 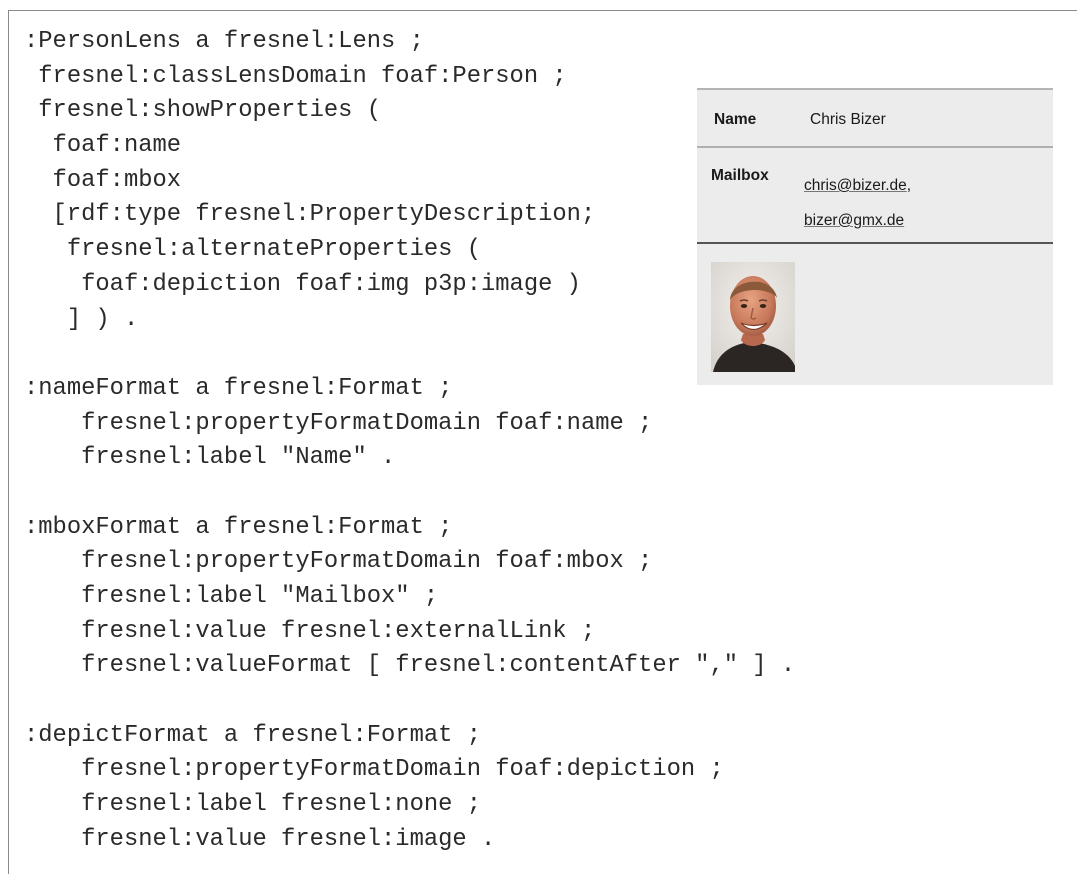 What do you see at coordinates (103, 180) in the screenshot?
I see `code-line: foaf:mbox` at bounding box center [103, 180].